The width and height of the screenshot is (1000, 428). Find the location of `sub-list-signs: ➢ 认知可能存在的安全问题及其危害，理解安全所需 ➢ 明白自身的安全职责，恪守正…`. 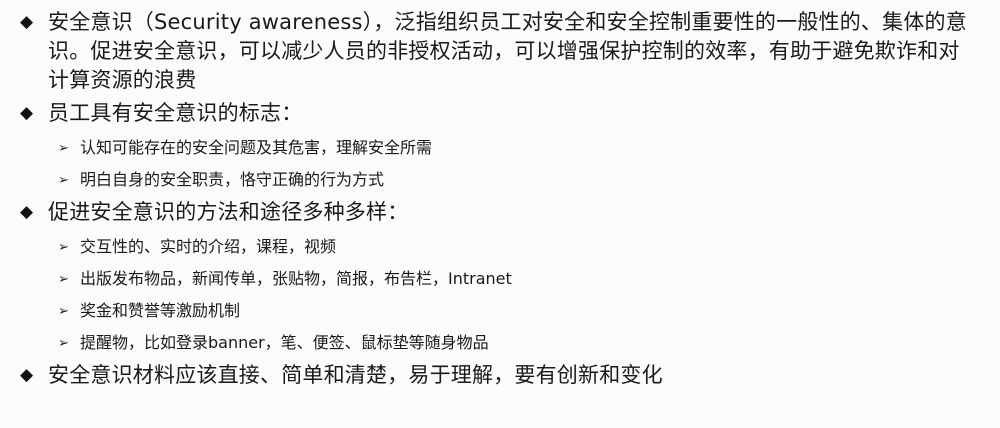

sub-list-signs: ➢ 认知可能存在的安全问题及其危害，理解安全所需 ➢ 明白自身的安全职责，恪守正… is located at coordinates (519, 164).